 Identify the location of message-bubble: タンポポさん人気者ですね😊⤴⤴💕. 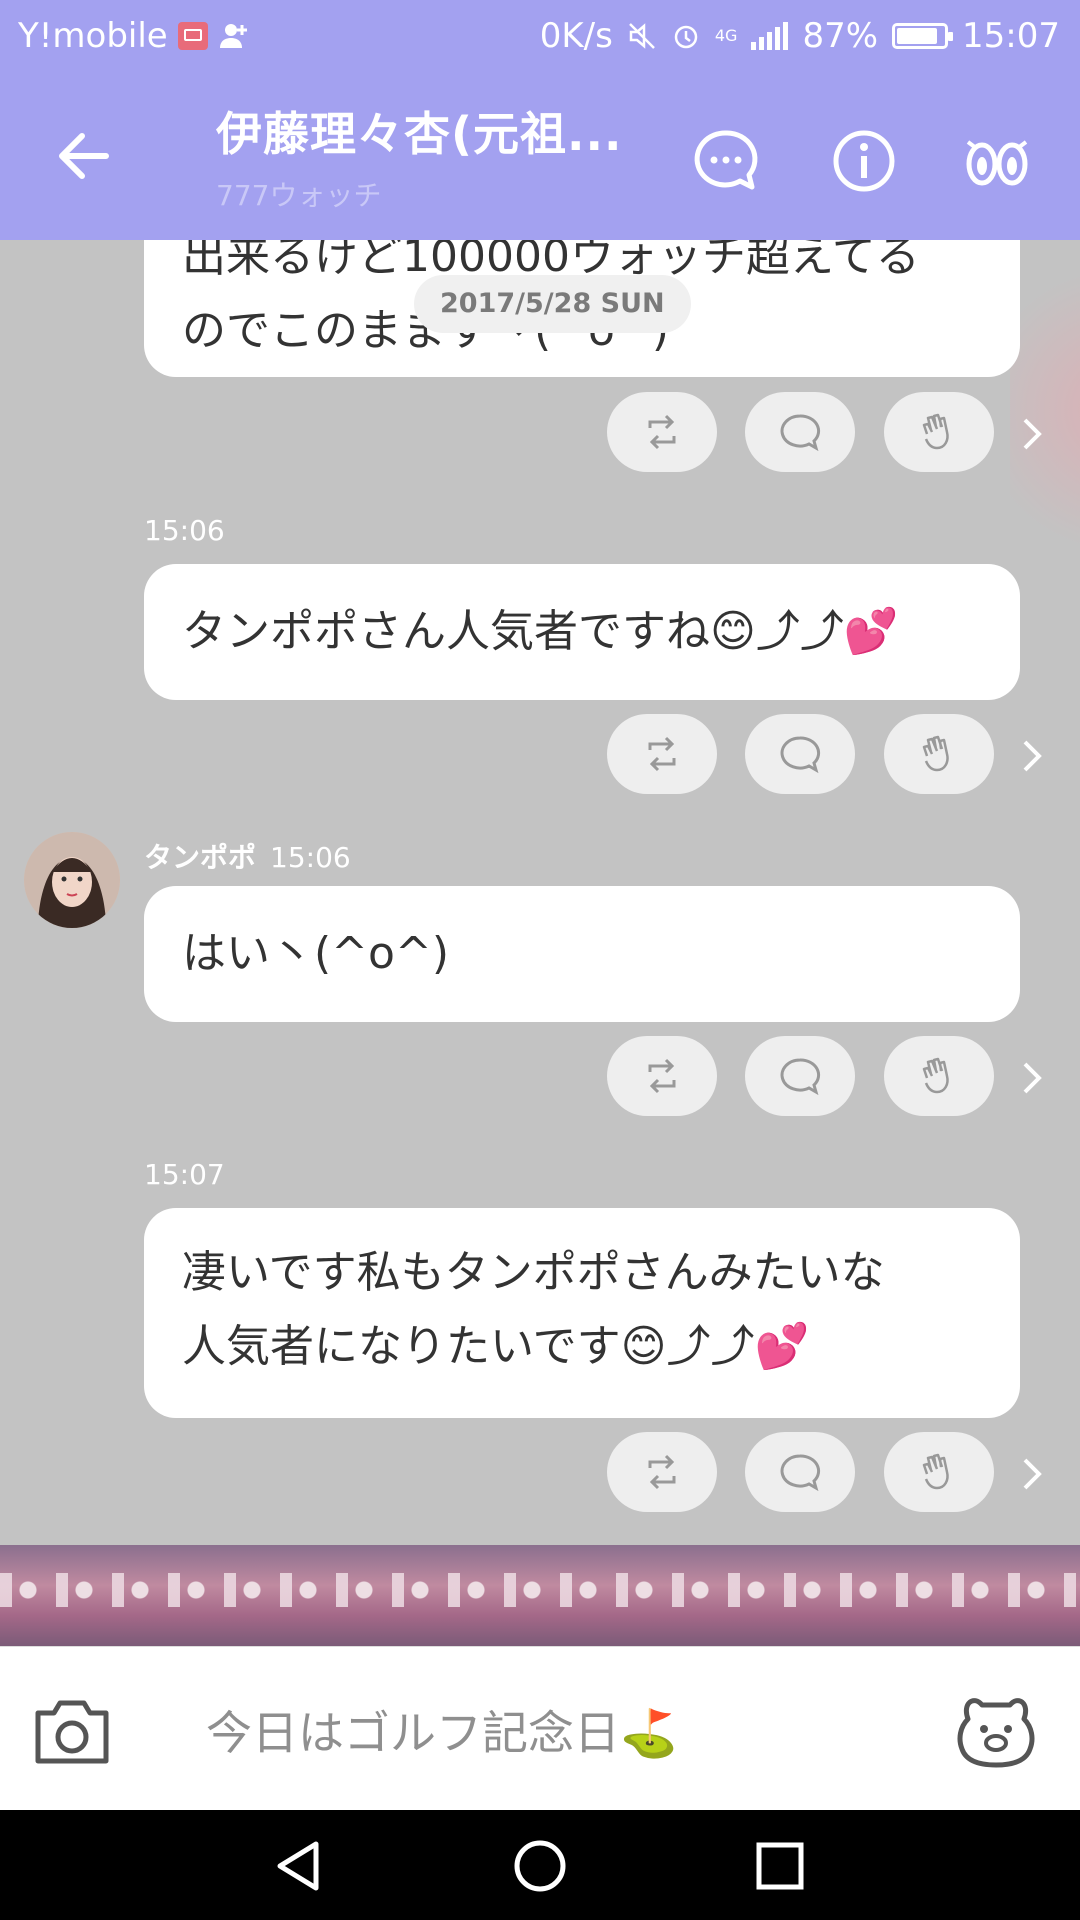
(582, 632).